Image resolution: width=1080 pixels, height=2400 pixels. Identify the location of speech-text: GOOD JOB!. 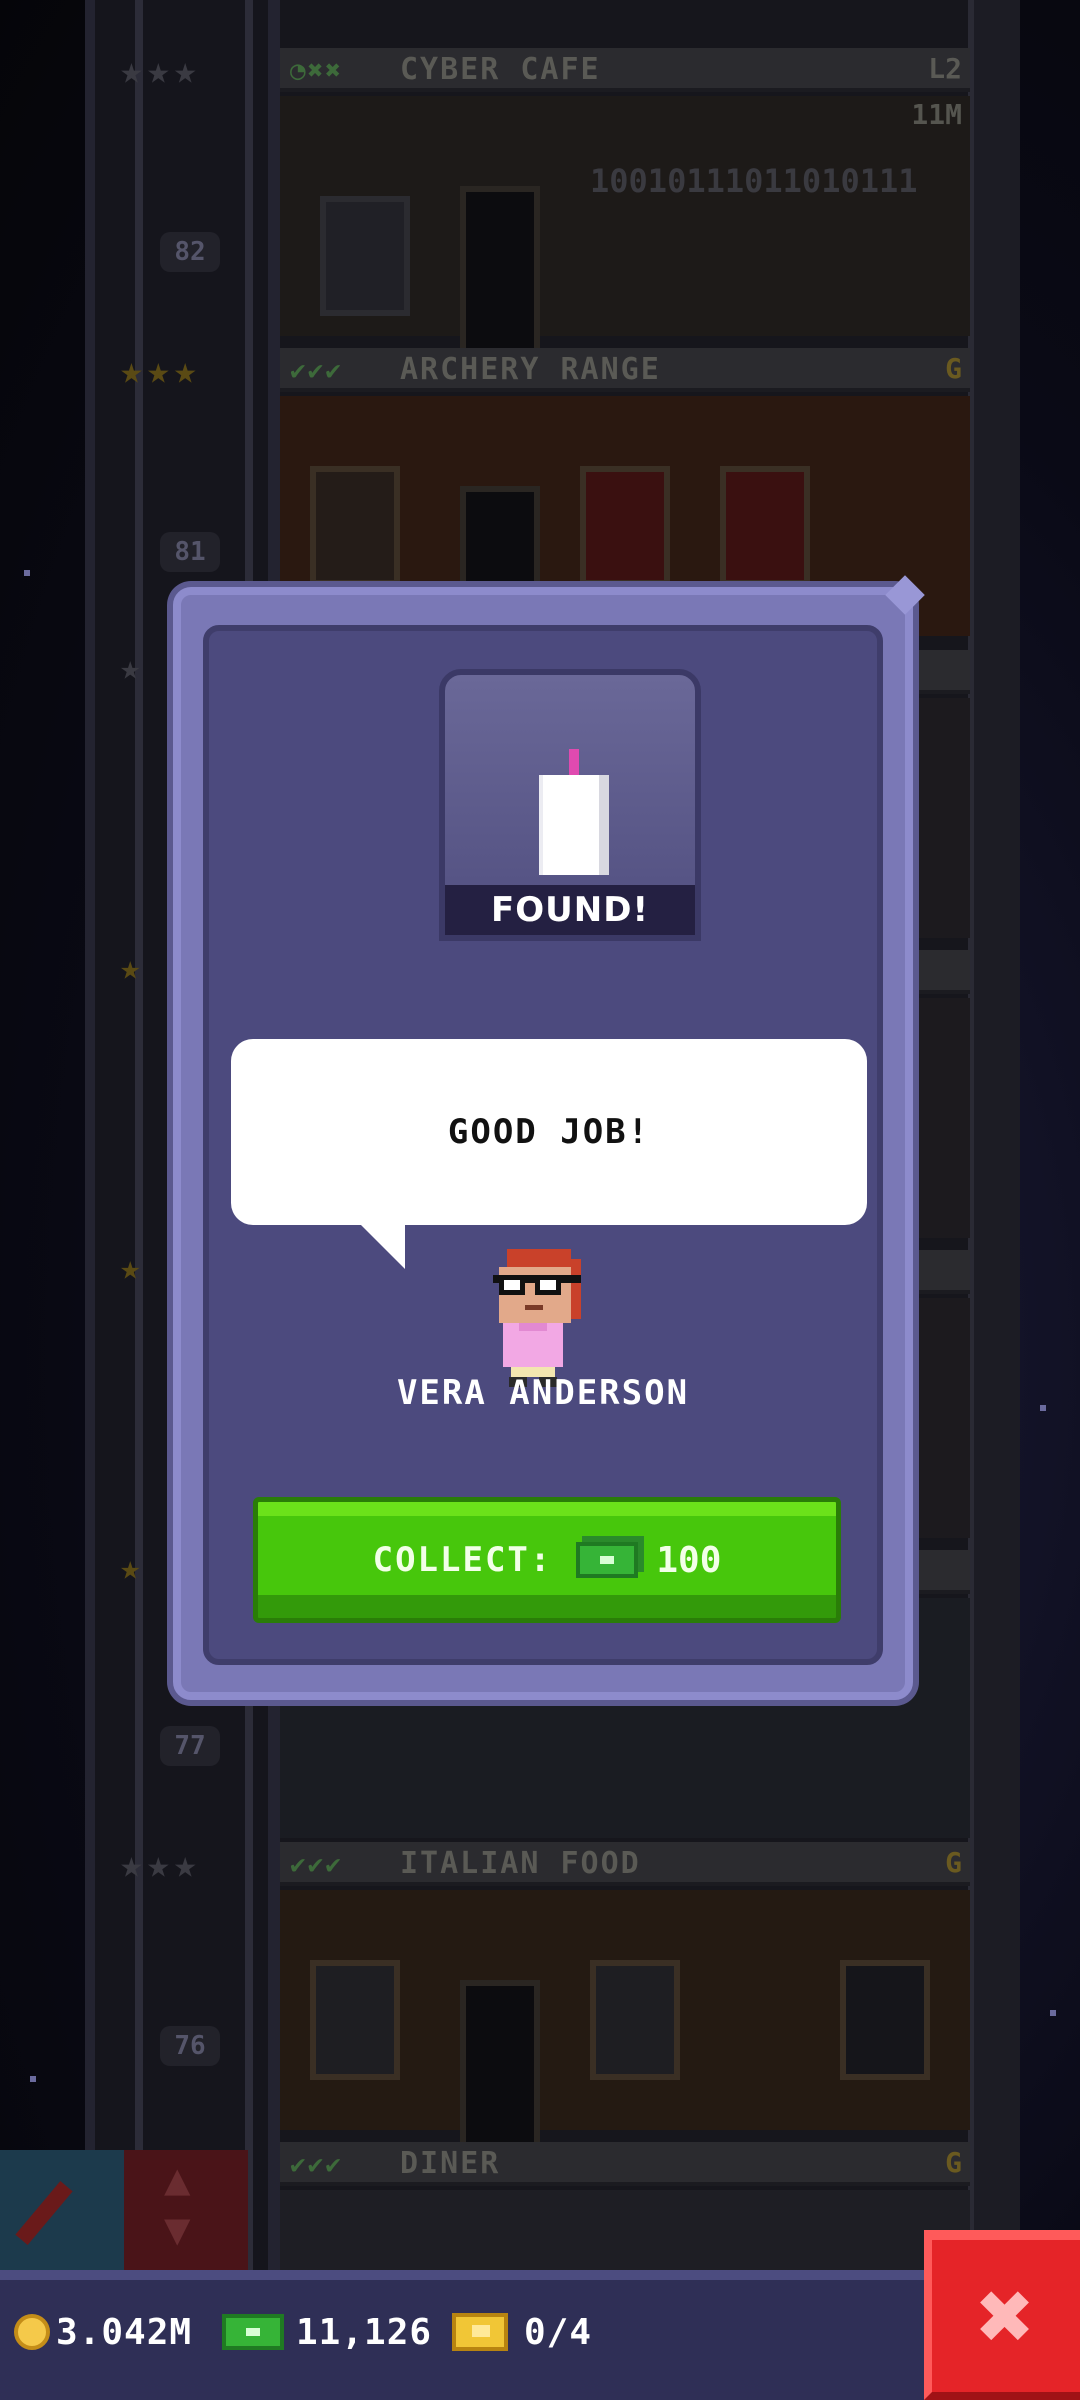
(549, 1132).